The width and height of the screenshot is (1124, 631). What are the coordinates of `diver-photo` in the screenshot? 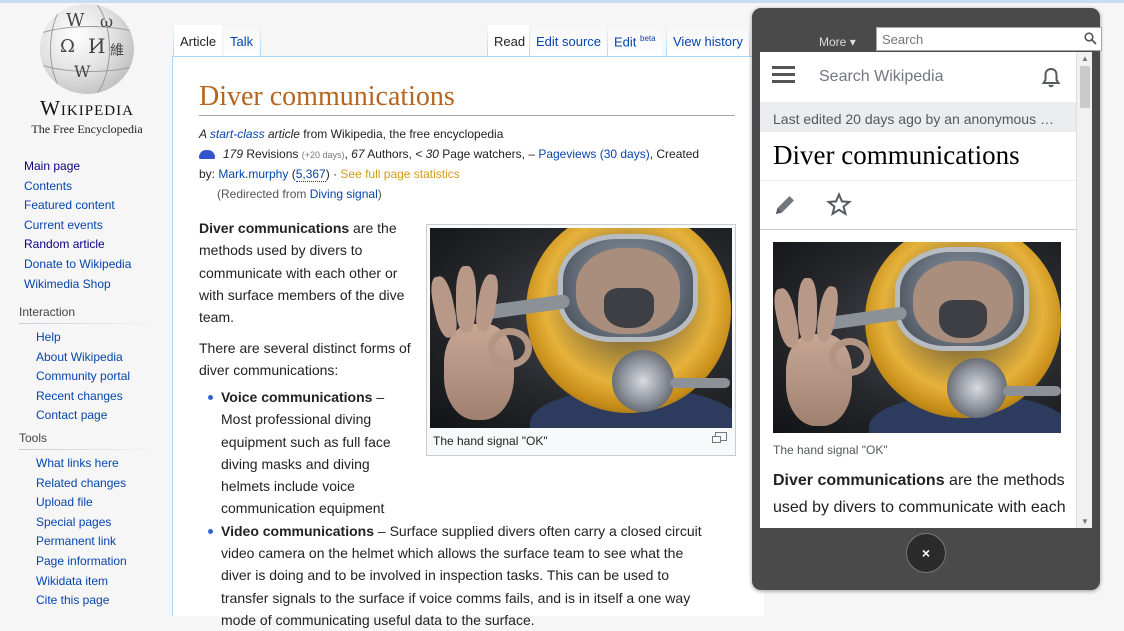 It's located at (581, 328).